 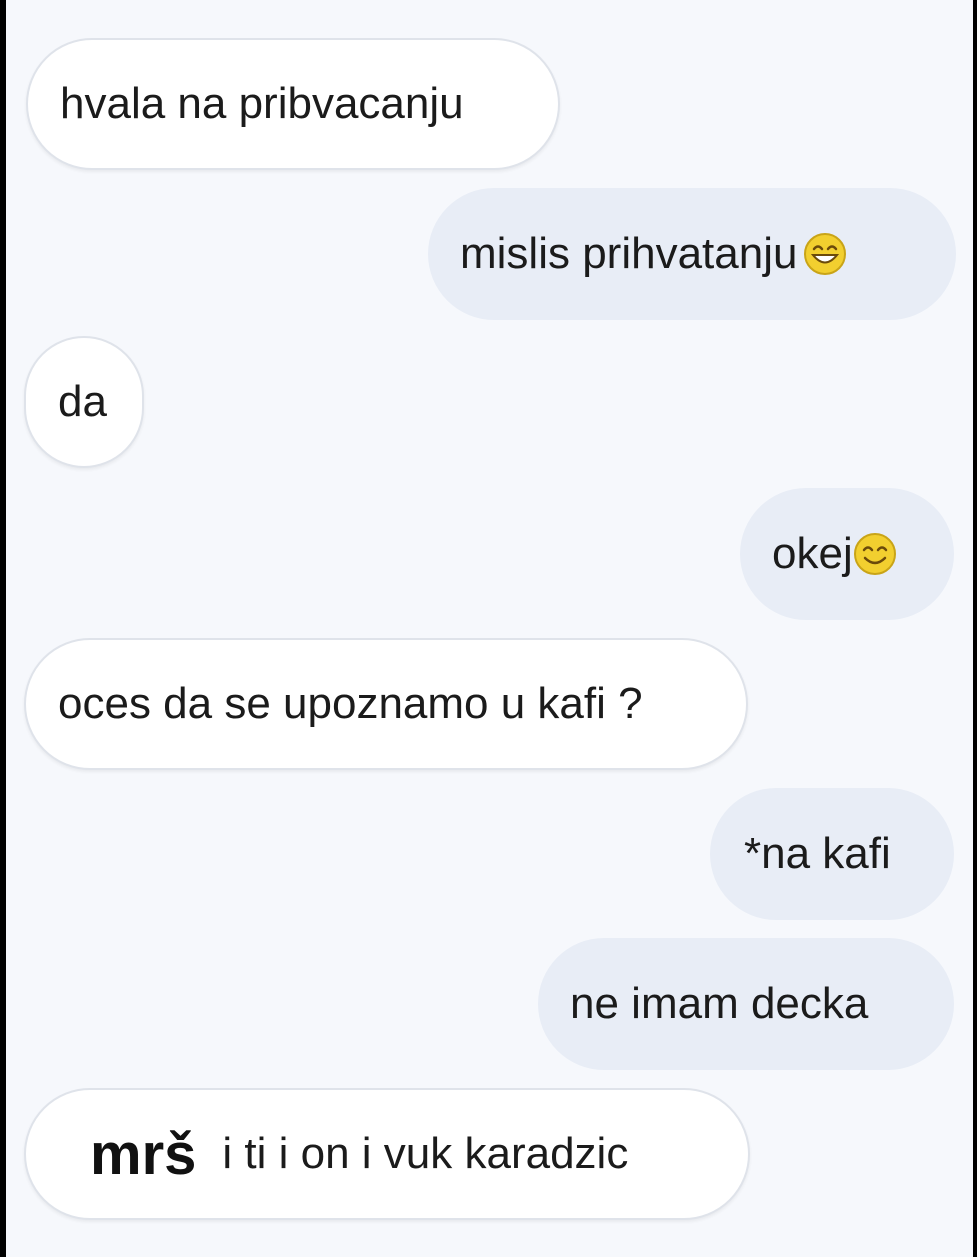 What do you see at coordinates (825, 254) in the screenshot?
I see `grinning-face-icon` at bounding box center [825, 254].